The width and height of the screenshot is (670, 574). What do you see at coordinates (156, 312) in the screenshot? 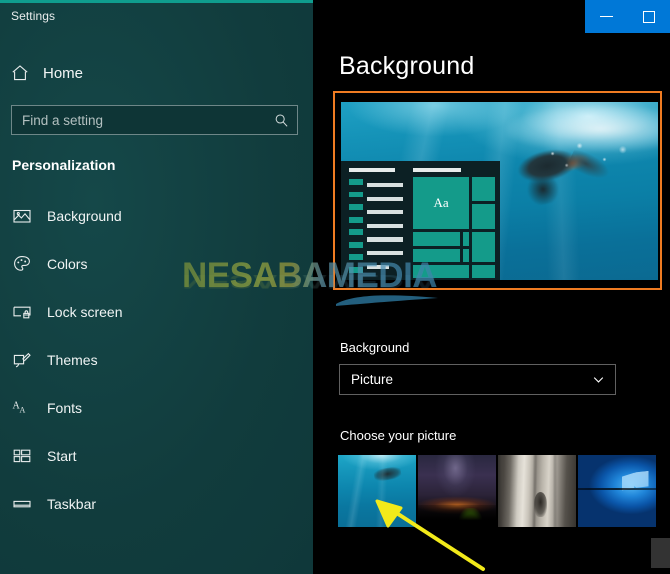
I see `sidebar-item-lock-screen: Lock screen` at bounding box center [156, 312].